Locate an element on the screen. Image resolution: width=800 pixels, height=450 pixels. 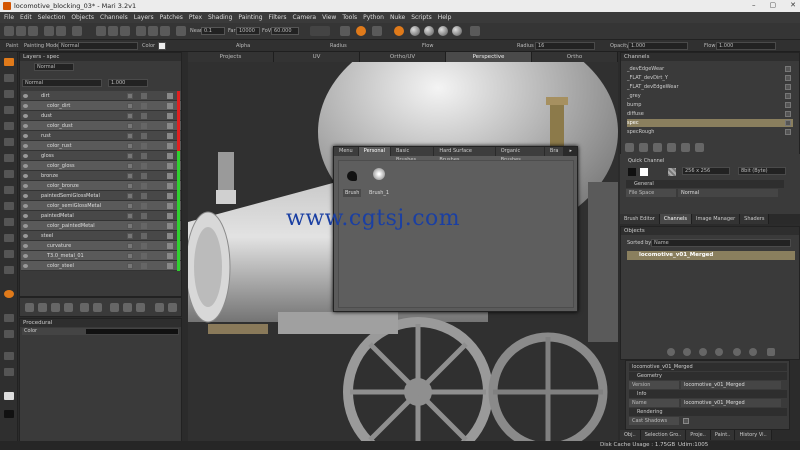
record-tool-icon is located at coordinates (9, 294).